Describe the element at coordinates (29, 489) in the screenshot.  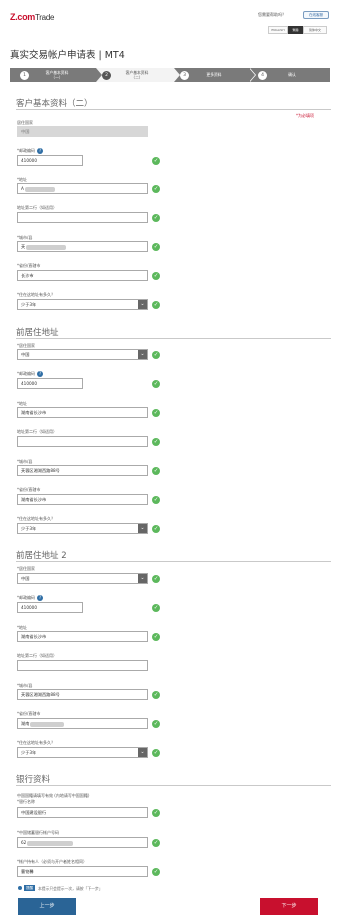
I see `prev-city-label: *省份/直辖市` at that location.